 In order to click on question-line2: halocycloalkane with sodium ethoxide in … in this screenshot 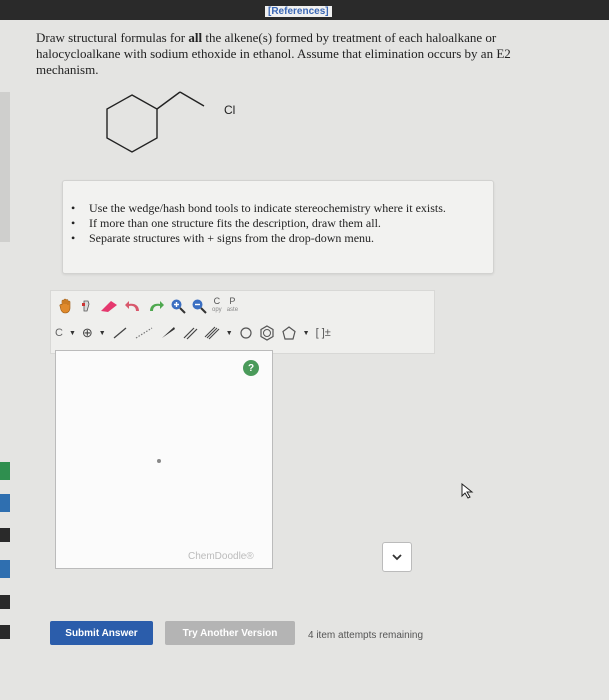, I will do `click(273, 53)`.